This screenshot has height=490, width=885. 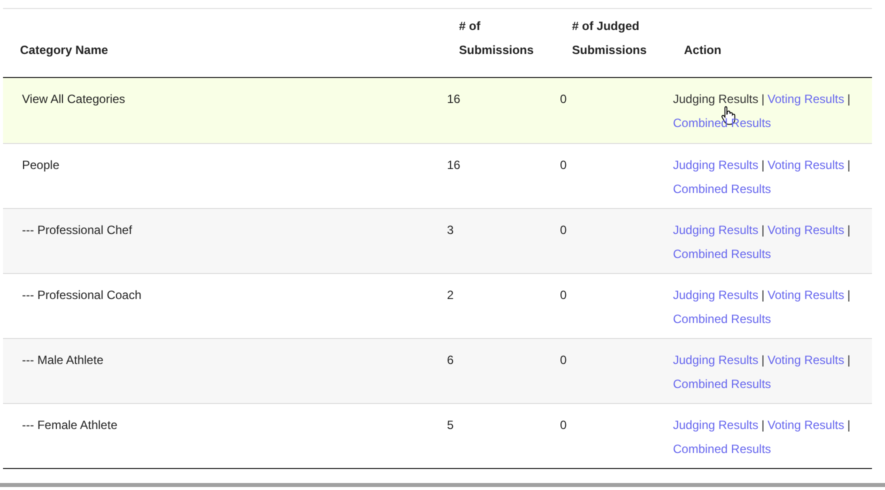 I want to click on column-header: Action, so click(x=702, y=50).